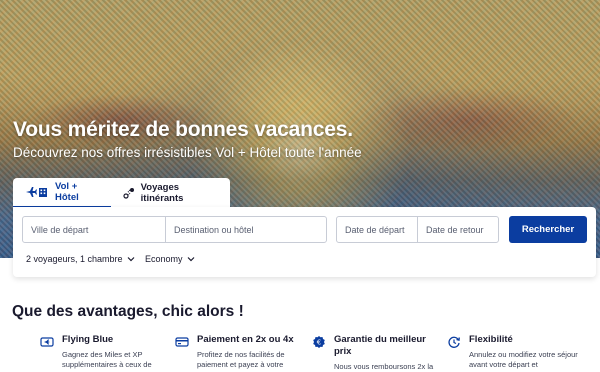 The height and width of the screenshot is (372, 600). Describe the element at coordinates (245, 339) in the screenshot. I see `advantage-name: Paiement en 2x ou 4x` at that location.